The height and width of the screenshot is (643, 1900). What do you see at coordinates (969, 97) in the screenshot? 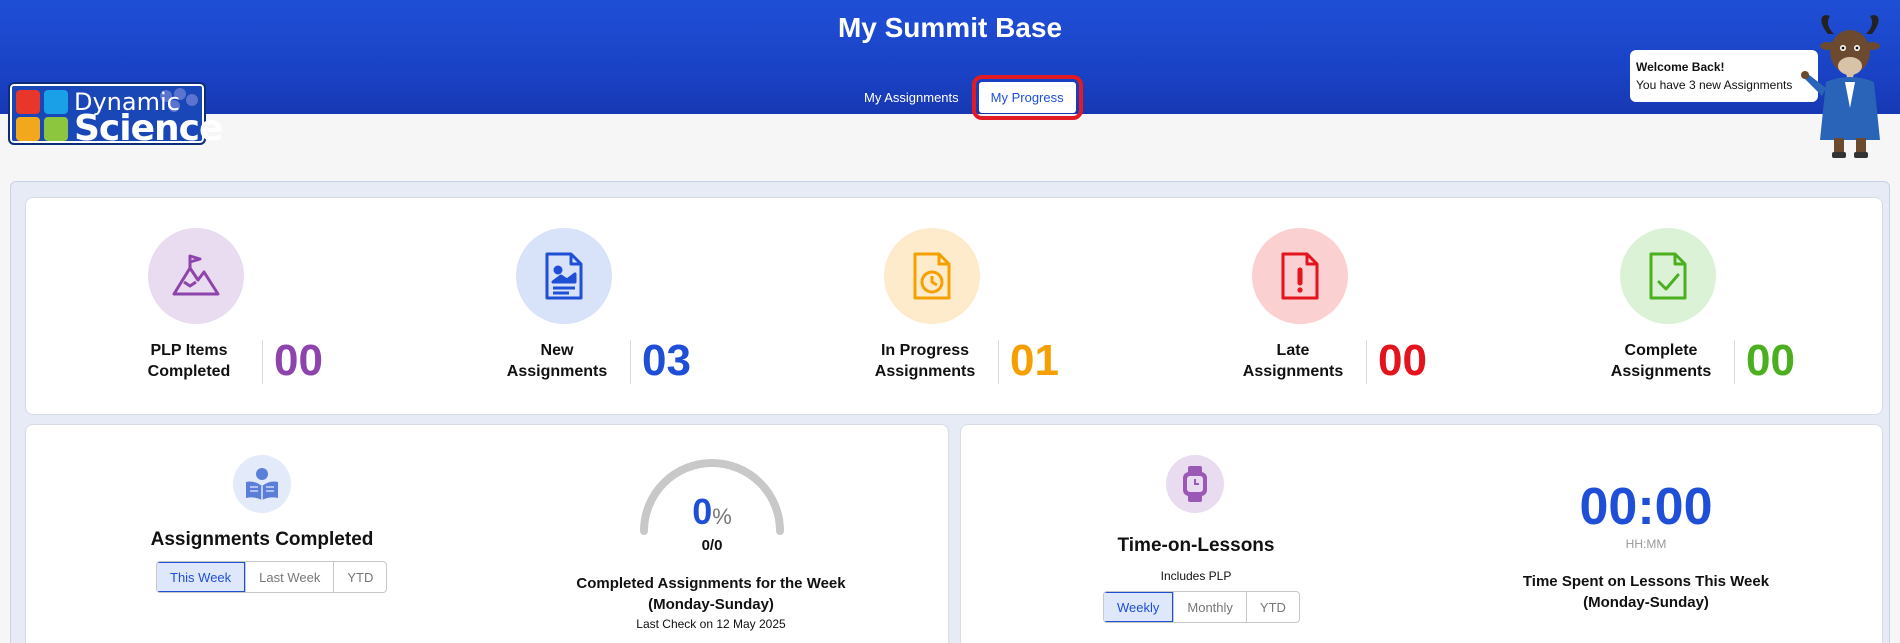
I see `nav-tabs: My Assignments My Progress` at bounding box center [969, 97].